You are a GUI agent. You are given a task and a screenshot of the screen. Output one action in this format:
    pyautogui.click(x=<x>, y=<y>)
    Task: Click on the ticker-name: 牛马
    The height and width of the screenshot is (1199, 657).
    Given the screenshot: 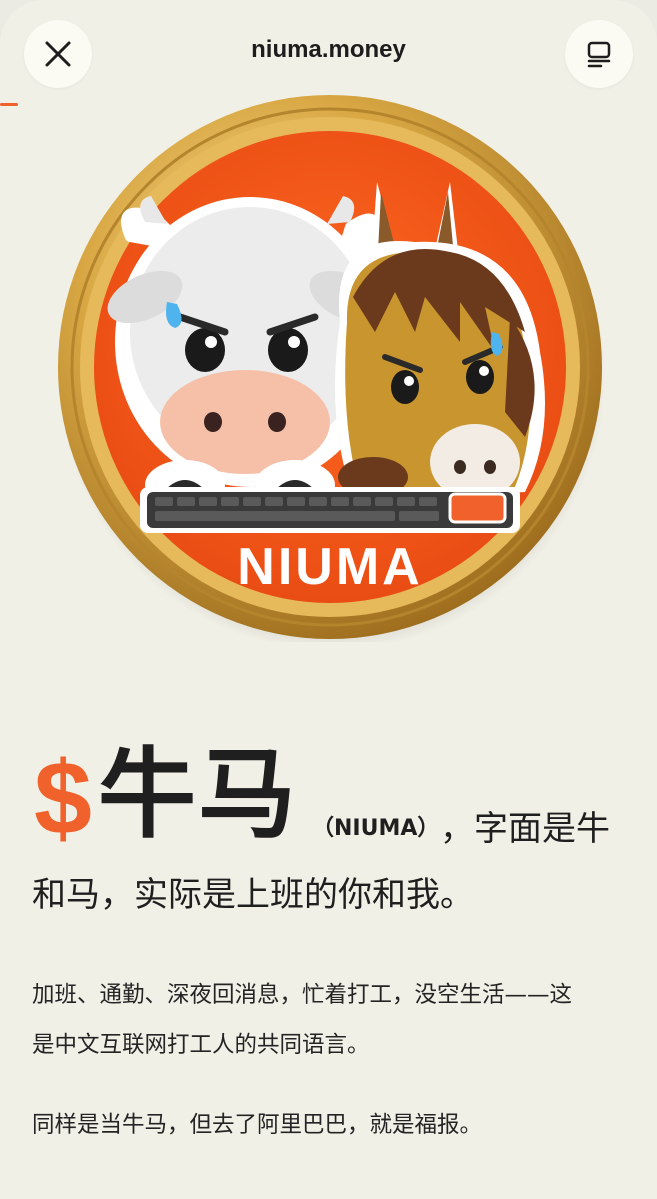 What is the action you would take?
    pyautogui.click(x=198, y=795)
    